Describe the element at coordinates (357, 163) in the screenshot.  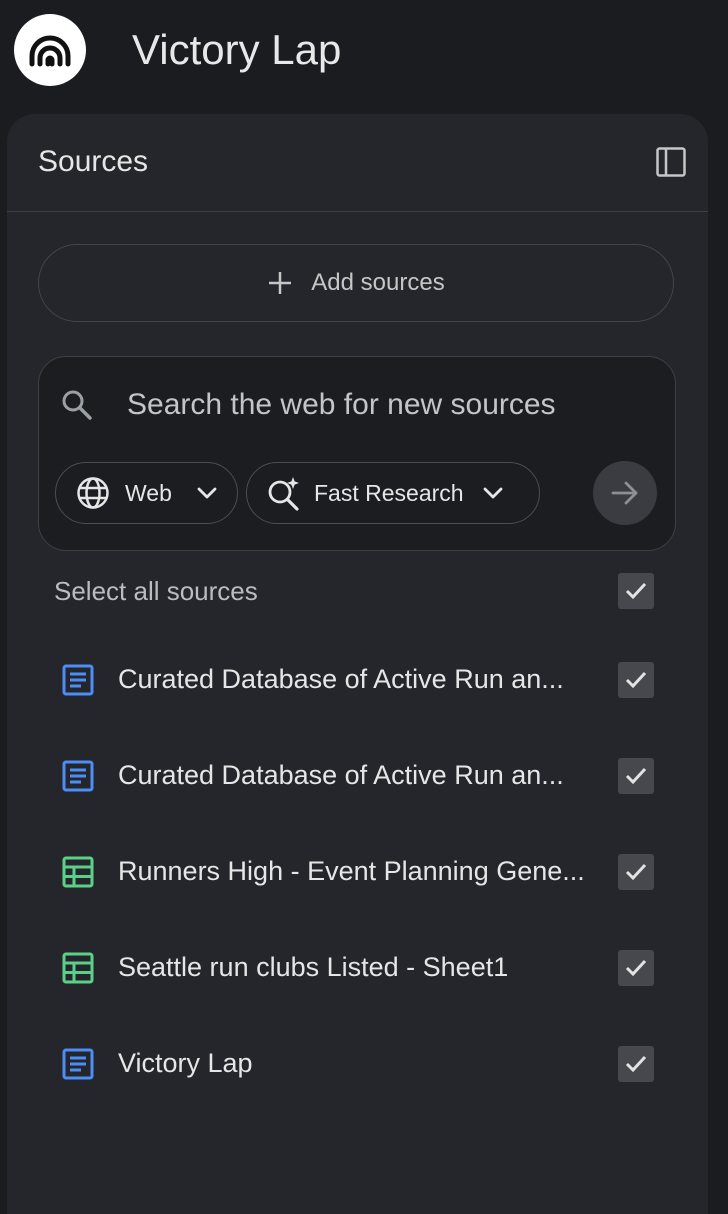
I see `sources-panel-header: Sources` at that location.